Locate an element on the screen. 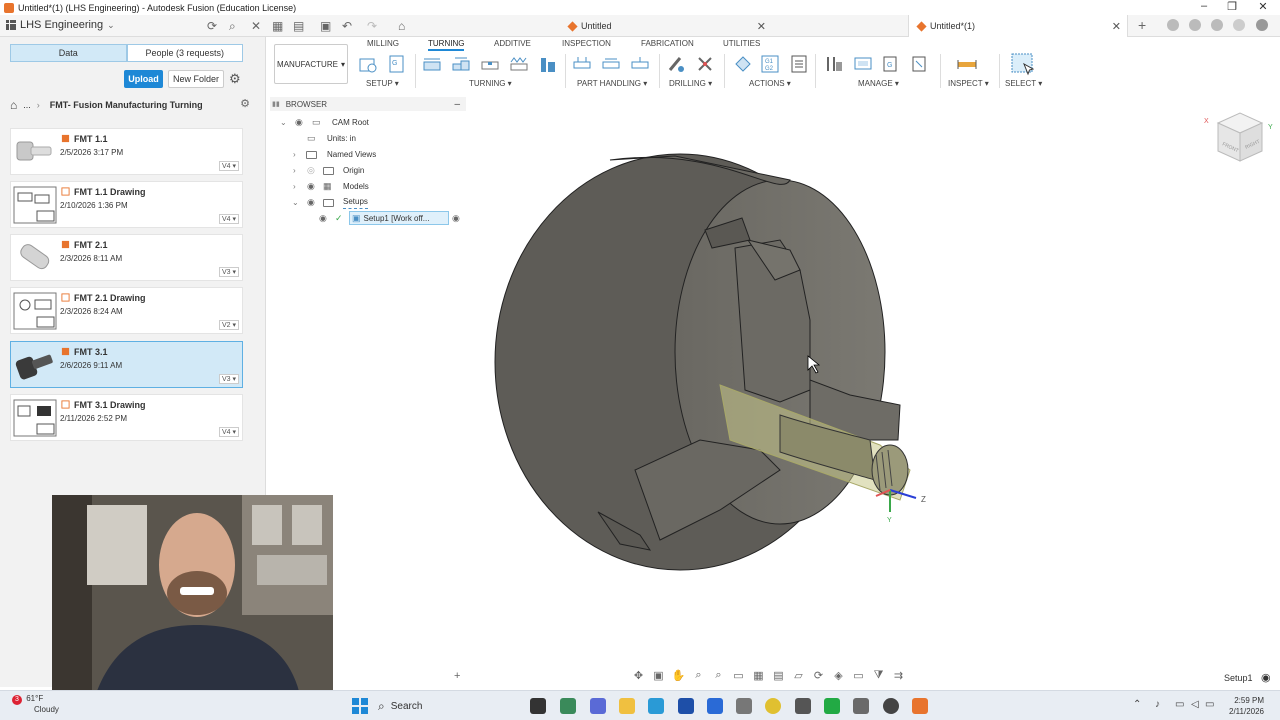 This screenshot has height=720, width=1280. project-sync-icon: ⚙ is located at coordinates (245, 103).